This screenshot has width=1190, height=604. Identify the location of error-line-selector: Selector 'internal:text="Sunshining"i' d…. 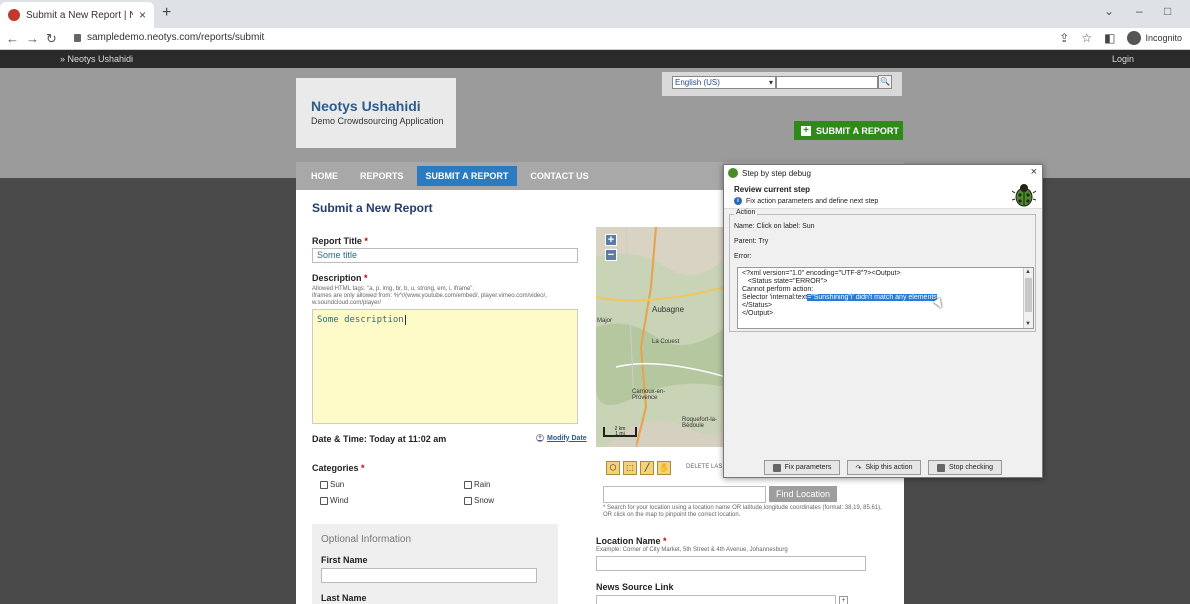
(839, 297).